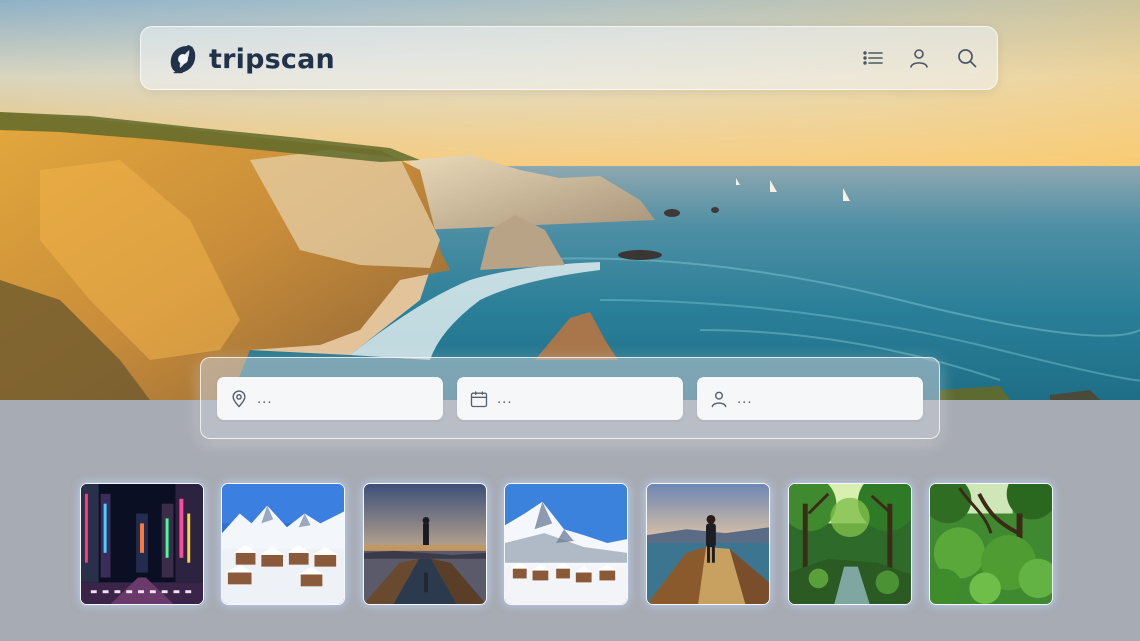  Describe the element at coordinates (239, 399) in the screenshot. I see `location-pin-icon` at that location.